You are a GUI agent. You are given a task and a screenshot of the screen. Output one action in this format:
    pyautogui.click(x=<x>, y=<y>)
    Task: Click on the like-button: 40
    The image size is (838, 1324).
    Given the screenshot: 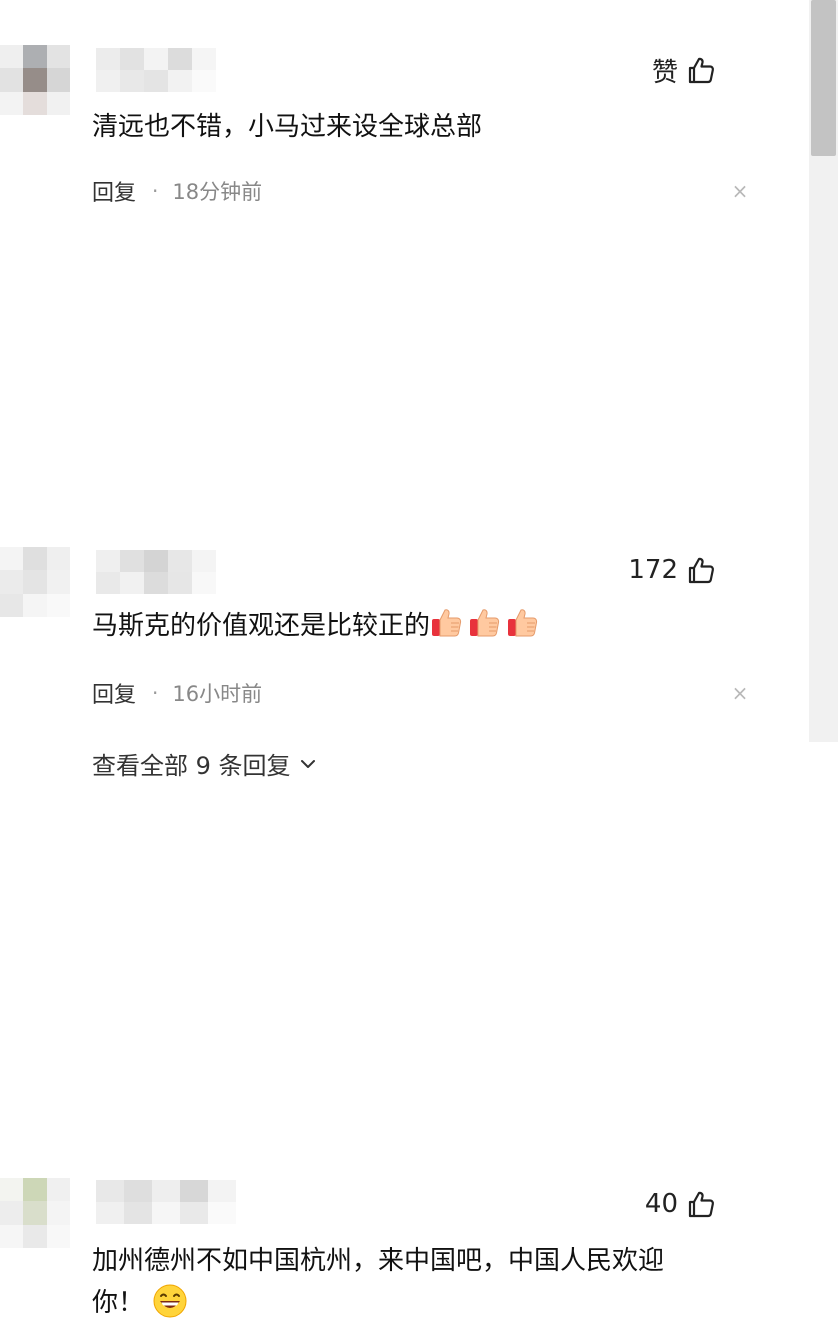 What is the action you would take?
    pyautogui.click(x=680, y=1204)
    